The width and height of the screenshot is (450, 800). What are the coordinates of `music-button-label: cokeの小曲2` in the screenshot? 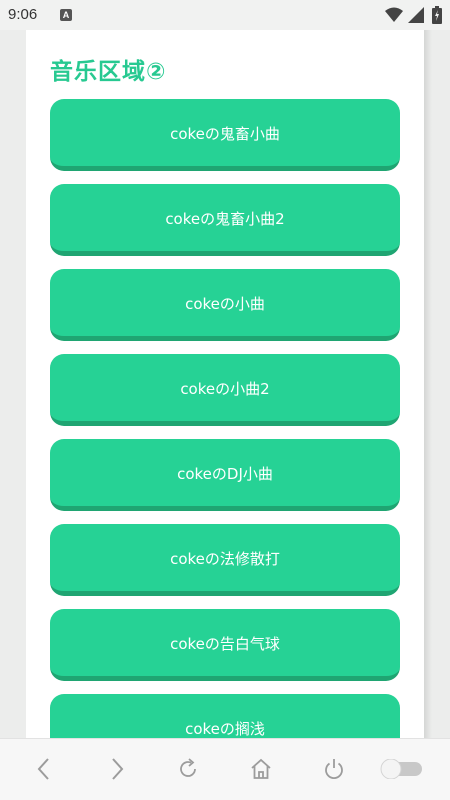 It's located at (225, 389).